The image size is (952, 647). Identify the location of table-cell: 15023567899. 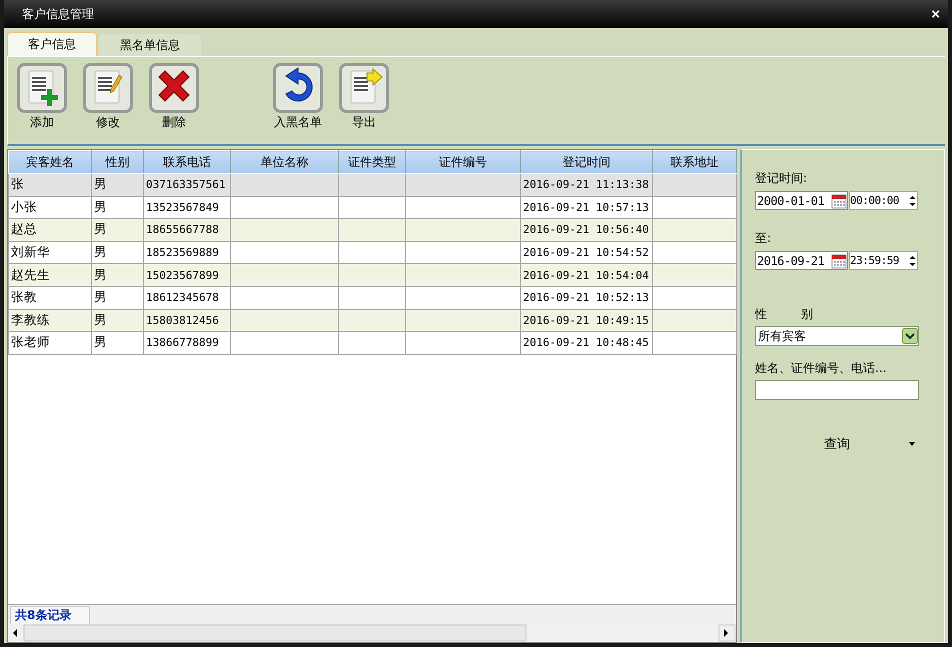
(182, 275).